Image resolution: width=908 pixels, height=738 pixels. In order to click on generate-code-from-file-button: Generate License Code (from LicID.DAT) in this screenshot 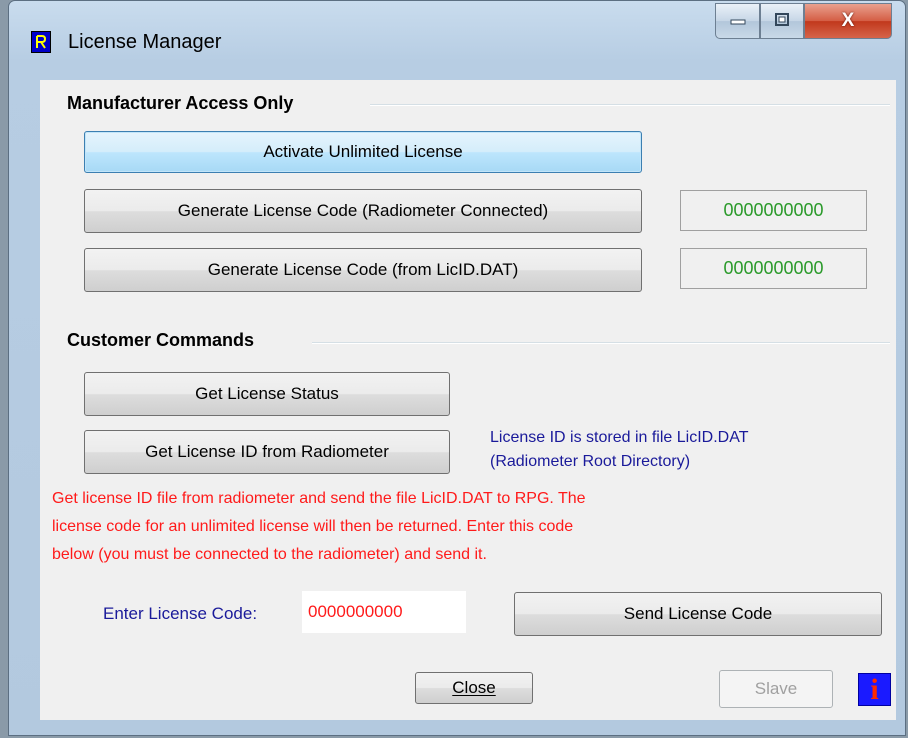, I will do `click(363, 270)`.